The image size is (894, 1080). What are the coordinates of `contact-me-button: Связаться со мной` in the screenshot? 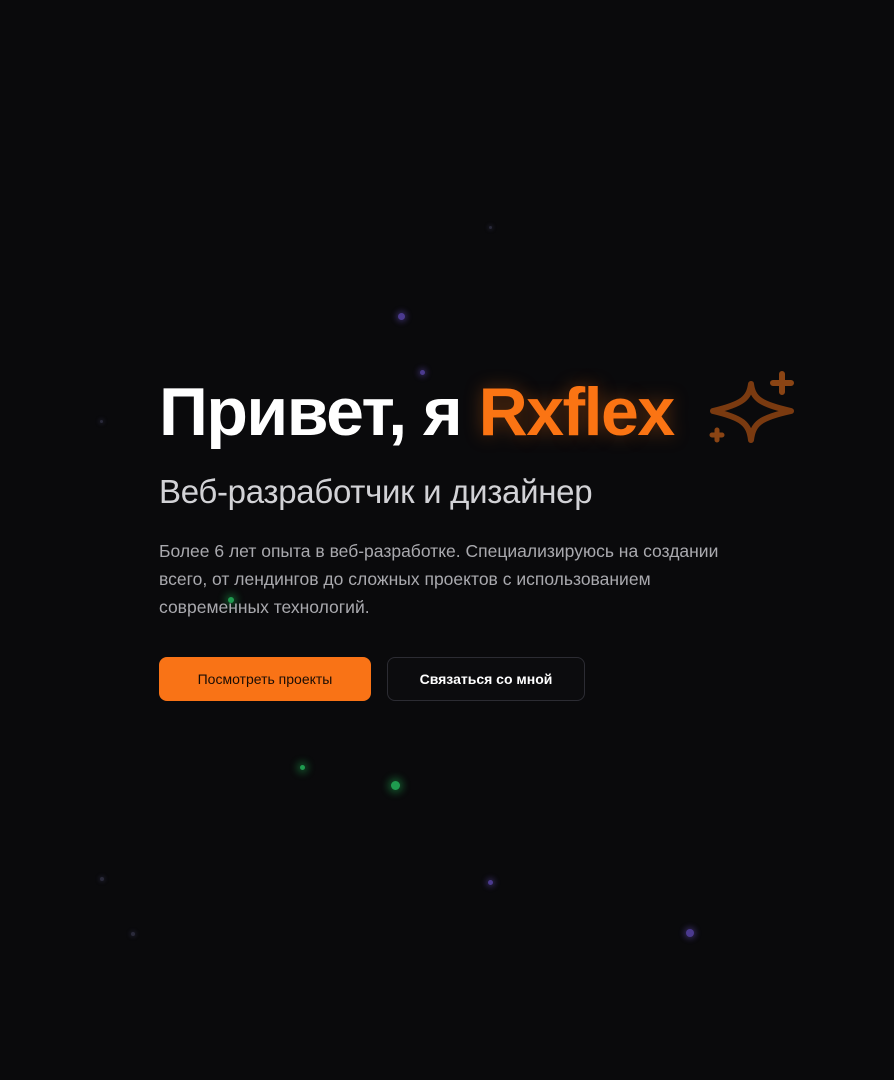 It's located at (486, 679).